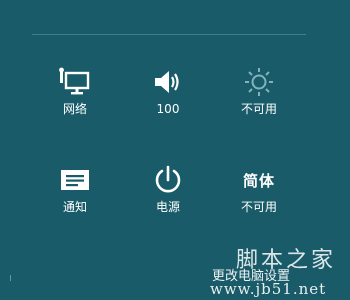  I want to click on keyboard-language-label: 不可用, so click(258, 207).